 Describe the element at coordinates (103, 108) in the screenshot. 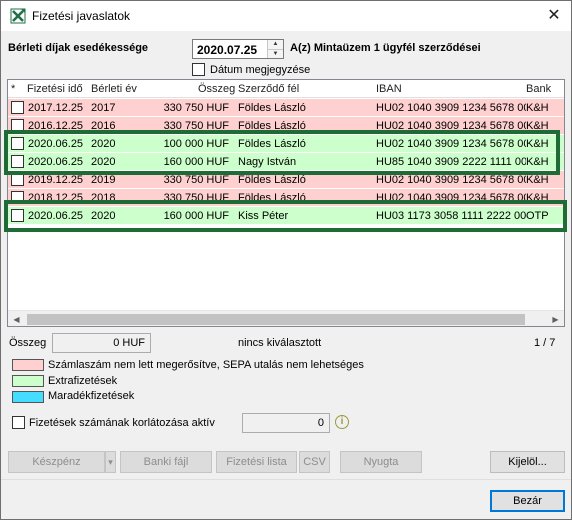

I see `rental-year-cell: 2017` at that location.